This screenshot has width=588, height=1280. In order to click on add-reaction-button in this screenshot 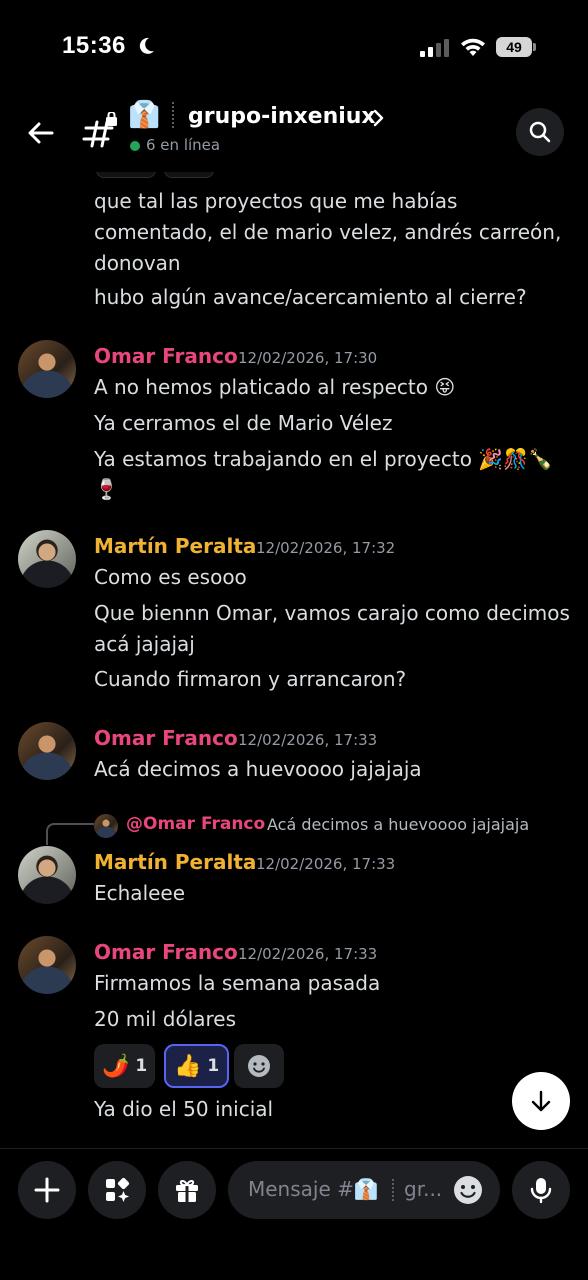, I will do `click(259, 1066)`.